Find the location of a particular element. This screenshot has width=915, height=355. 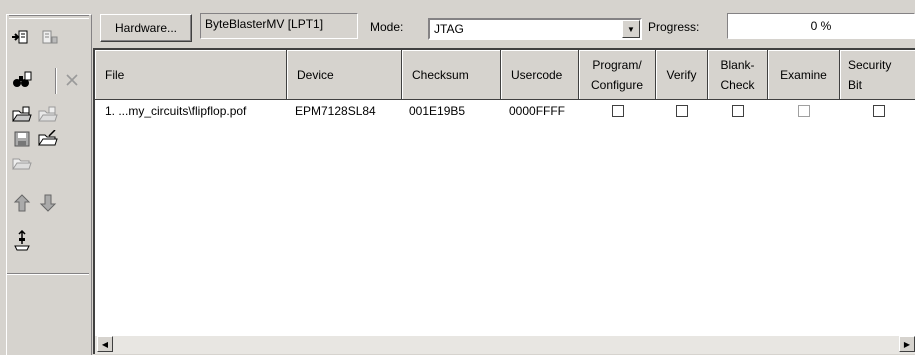

blank-check-checkbox is located at coordinates (738, 111).